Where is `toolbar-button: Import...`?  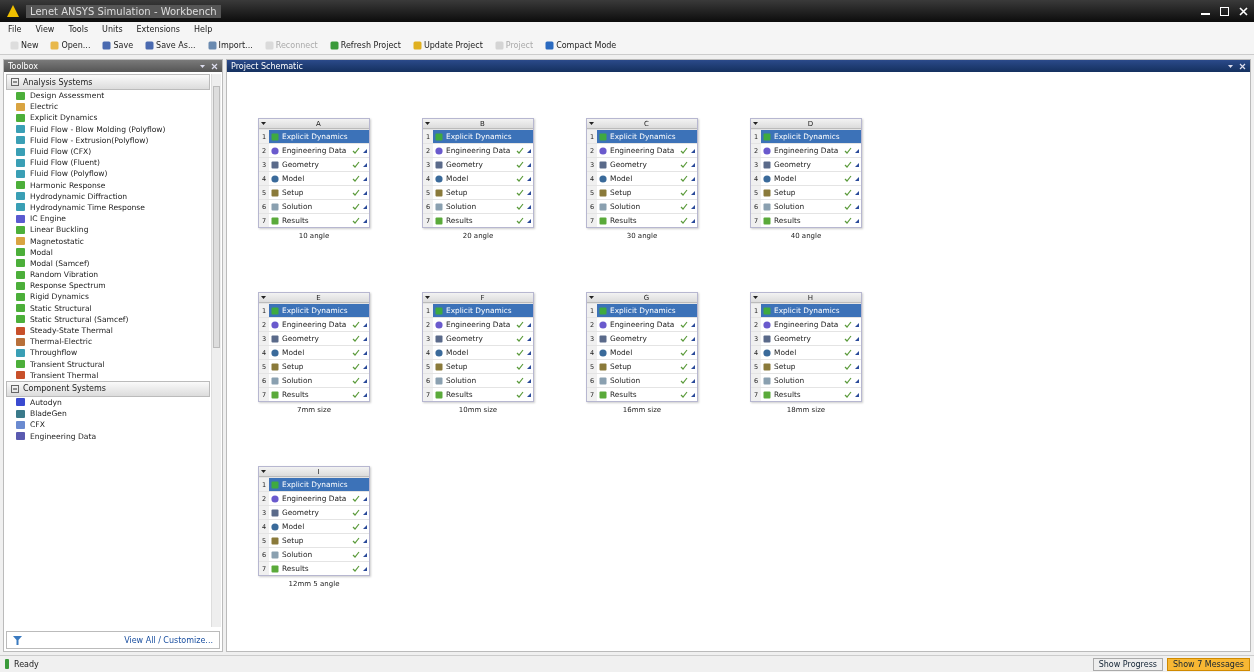 toolbar-button: Import... is located at coordinates (230, 45).